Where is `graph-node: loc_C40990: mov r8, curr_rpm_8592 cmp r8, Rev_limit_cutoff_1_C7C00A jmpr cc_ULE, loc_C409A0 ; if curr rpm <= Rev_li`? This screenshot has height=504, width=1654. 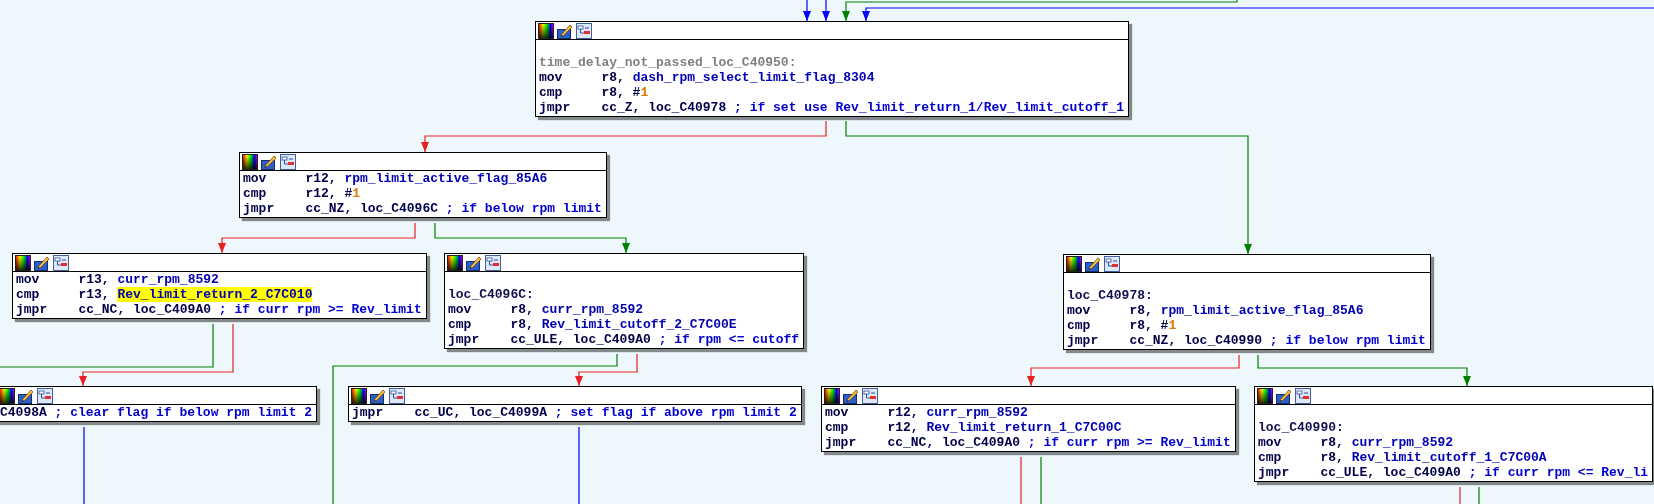 graph-node: loc_C40990: mov r8, curr_rpm_8592 cmp r8, Rev_limit_cutoff_1_C7C00A jmpr cc_ULE, loc_C409A0 ; if curr rpm <= Rev_li is located at coordinates (1454, 434).